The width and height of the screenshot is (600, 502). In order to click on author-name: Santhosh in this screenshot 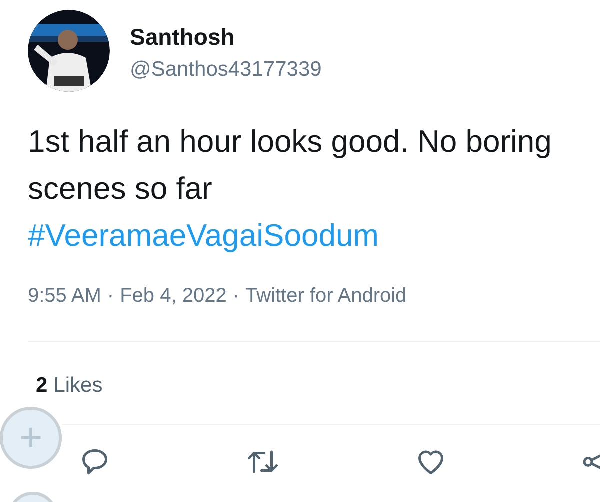, I will do `click(226, 37)`.